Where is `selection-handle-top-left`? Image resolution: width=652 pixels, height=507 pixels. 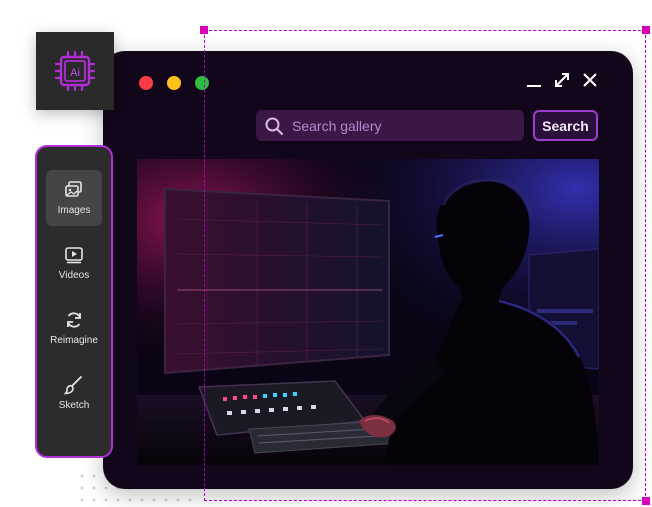 selection-handle-top-left is located at coordinates (204, 30).